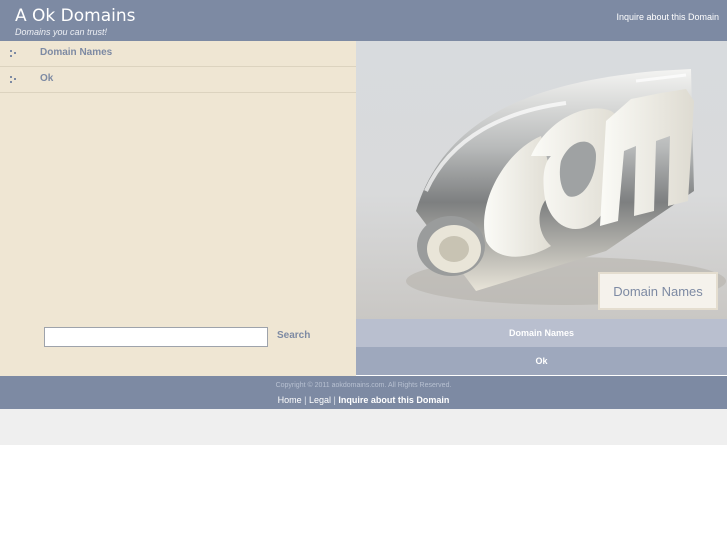 This screenshot has height=545, width=727. I want to click on hero-caption: Domain Names, so click(658, 291).